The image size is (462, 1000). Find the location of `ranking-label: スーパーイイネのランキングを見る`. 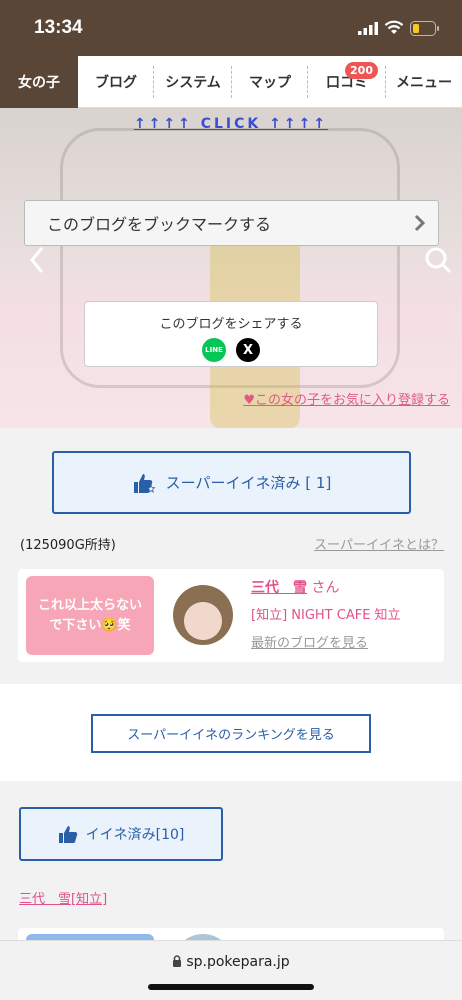

ranking-label: スーパーイイネのランキングを見る is located at coordinates (231, 735).